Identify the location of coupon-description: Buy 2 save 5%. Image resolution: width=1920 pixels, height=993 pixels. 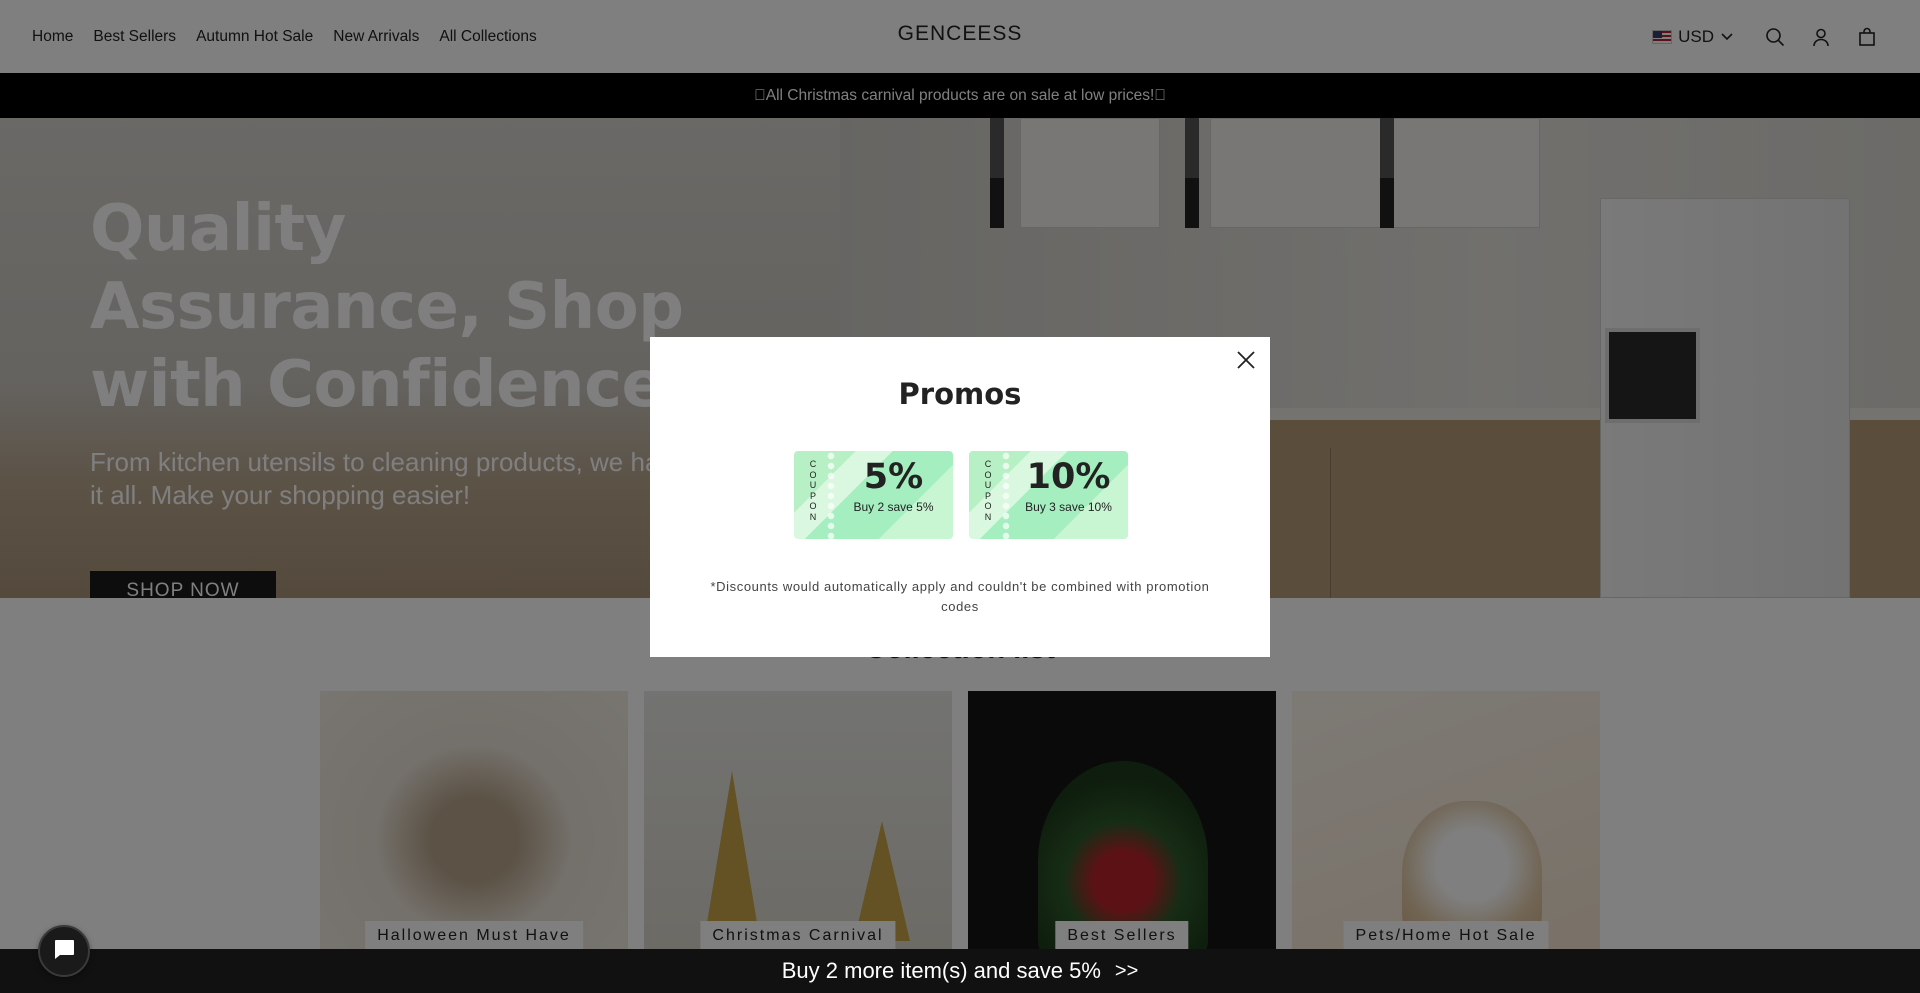
(893, 507).